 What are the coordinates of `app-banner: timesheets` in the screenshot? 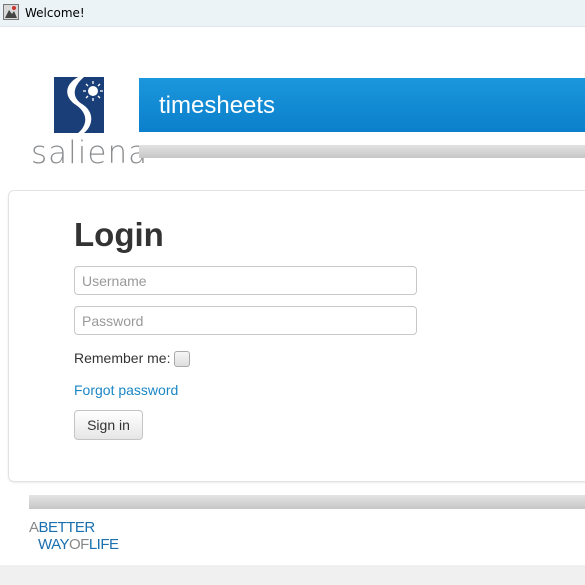 It's located at (362, 105).